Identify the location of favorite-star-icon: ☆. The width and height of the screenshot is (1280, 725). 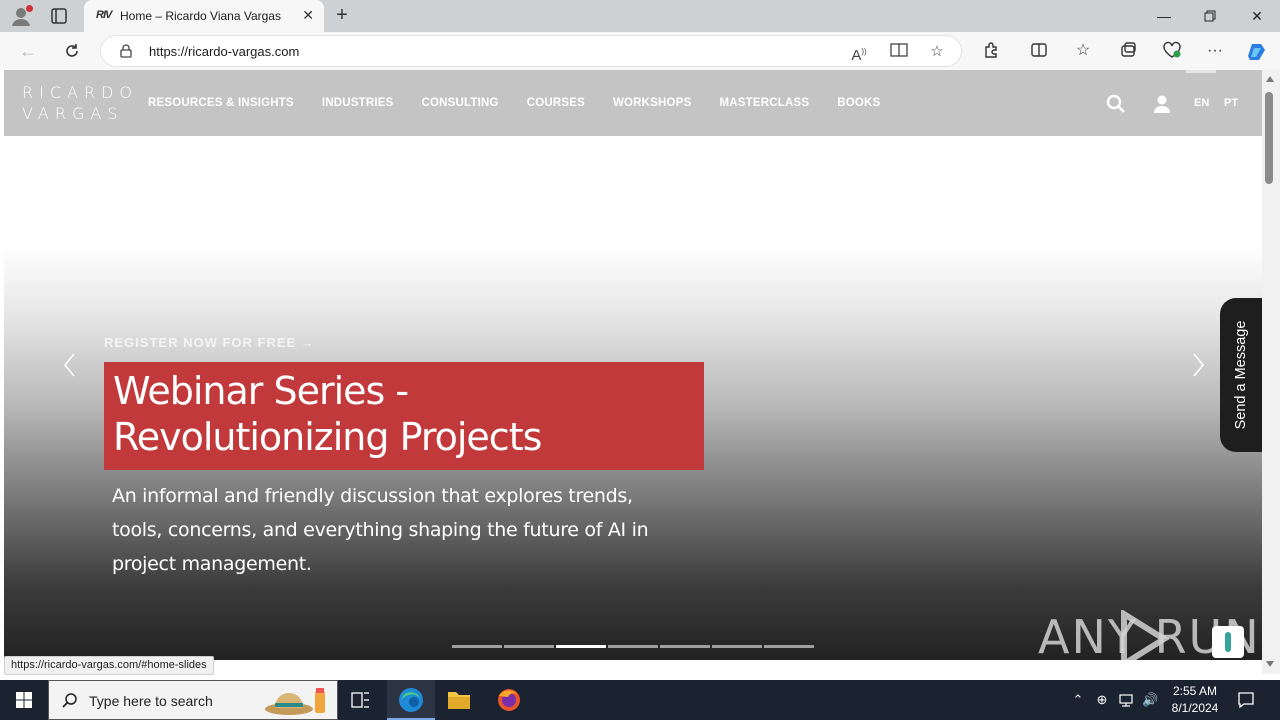
(937, 52).